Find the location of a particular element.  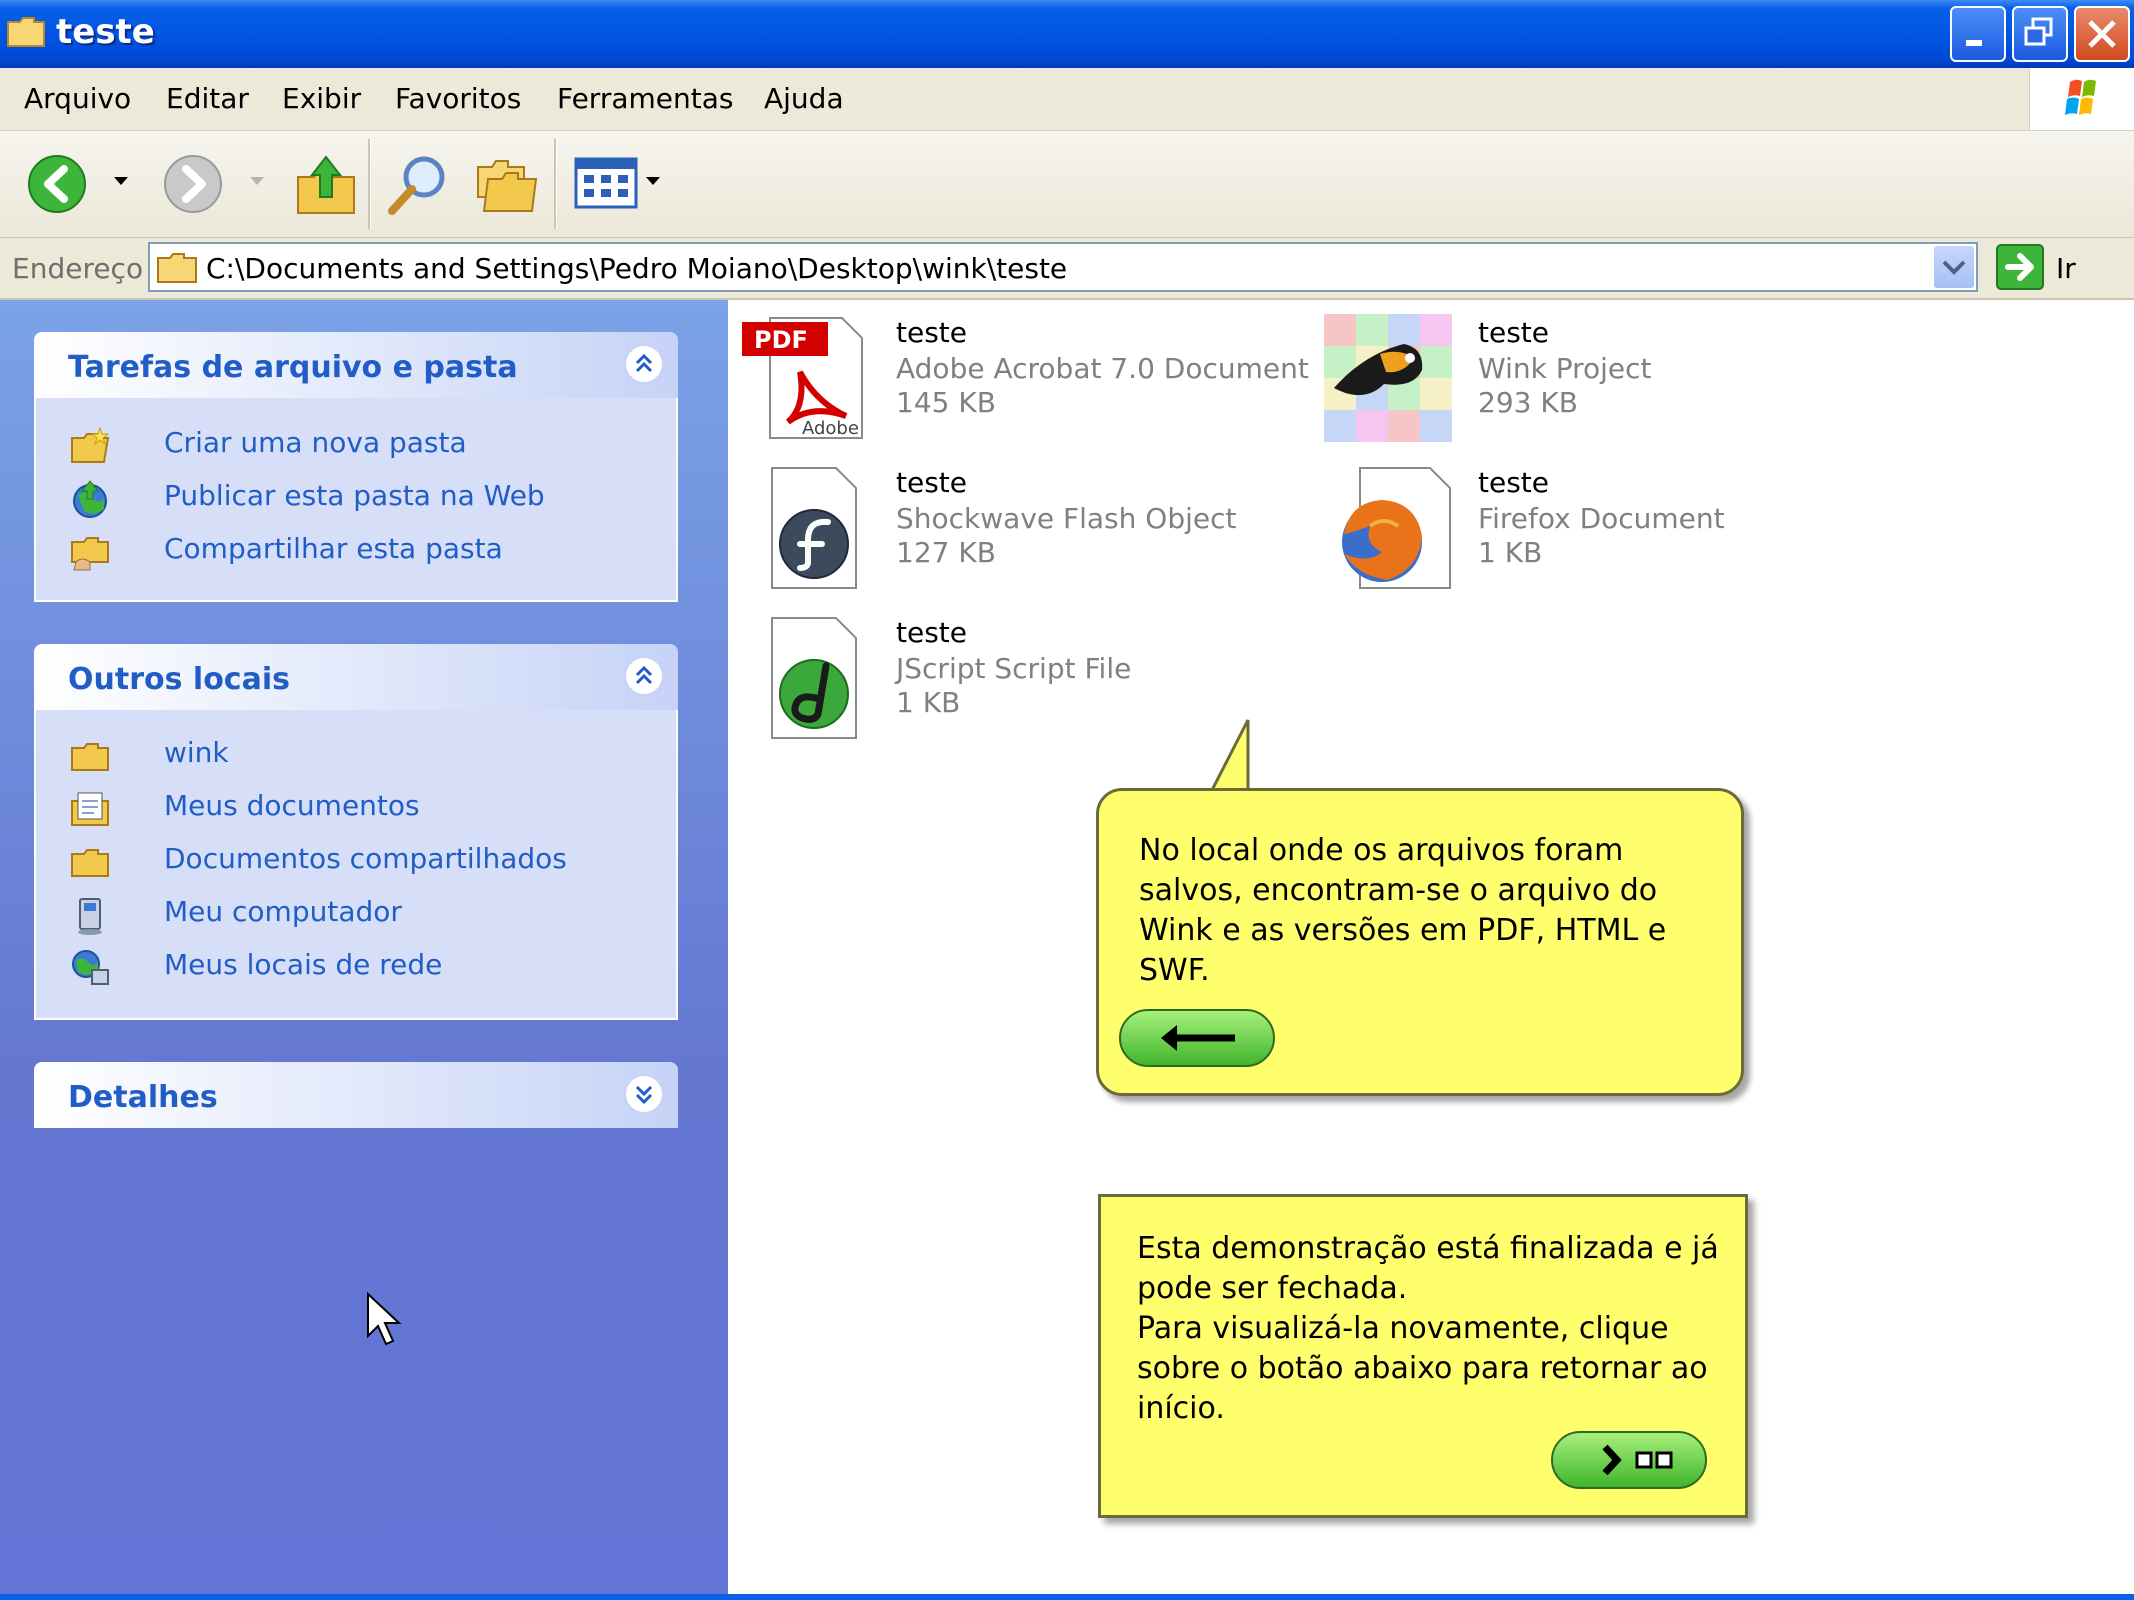

folder-up-icon is located at coordinates (326, 184).